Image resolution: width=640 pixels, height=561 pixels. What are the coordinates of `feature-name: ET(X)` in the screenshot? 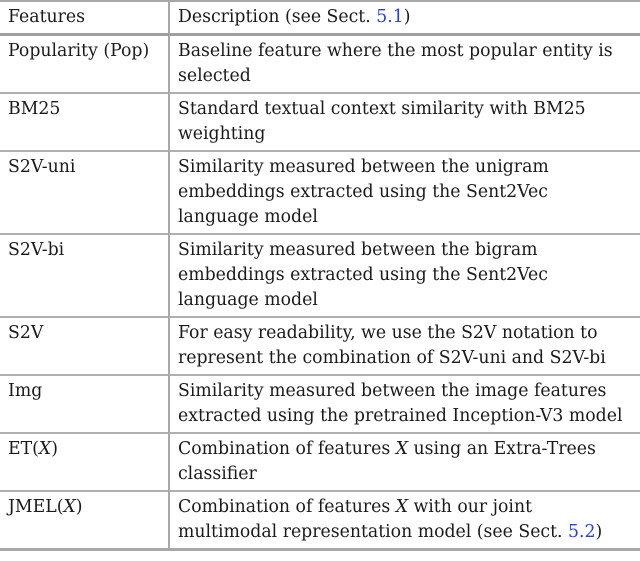 It's located at (85, 462).